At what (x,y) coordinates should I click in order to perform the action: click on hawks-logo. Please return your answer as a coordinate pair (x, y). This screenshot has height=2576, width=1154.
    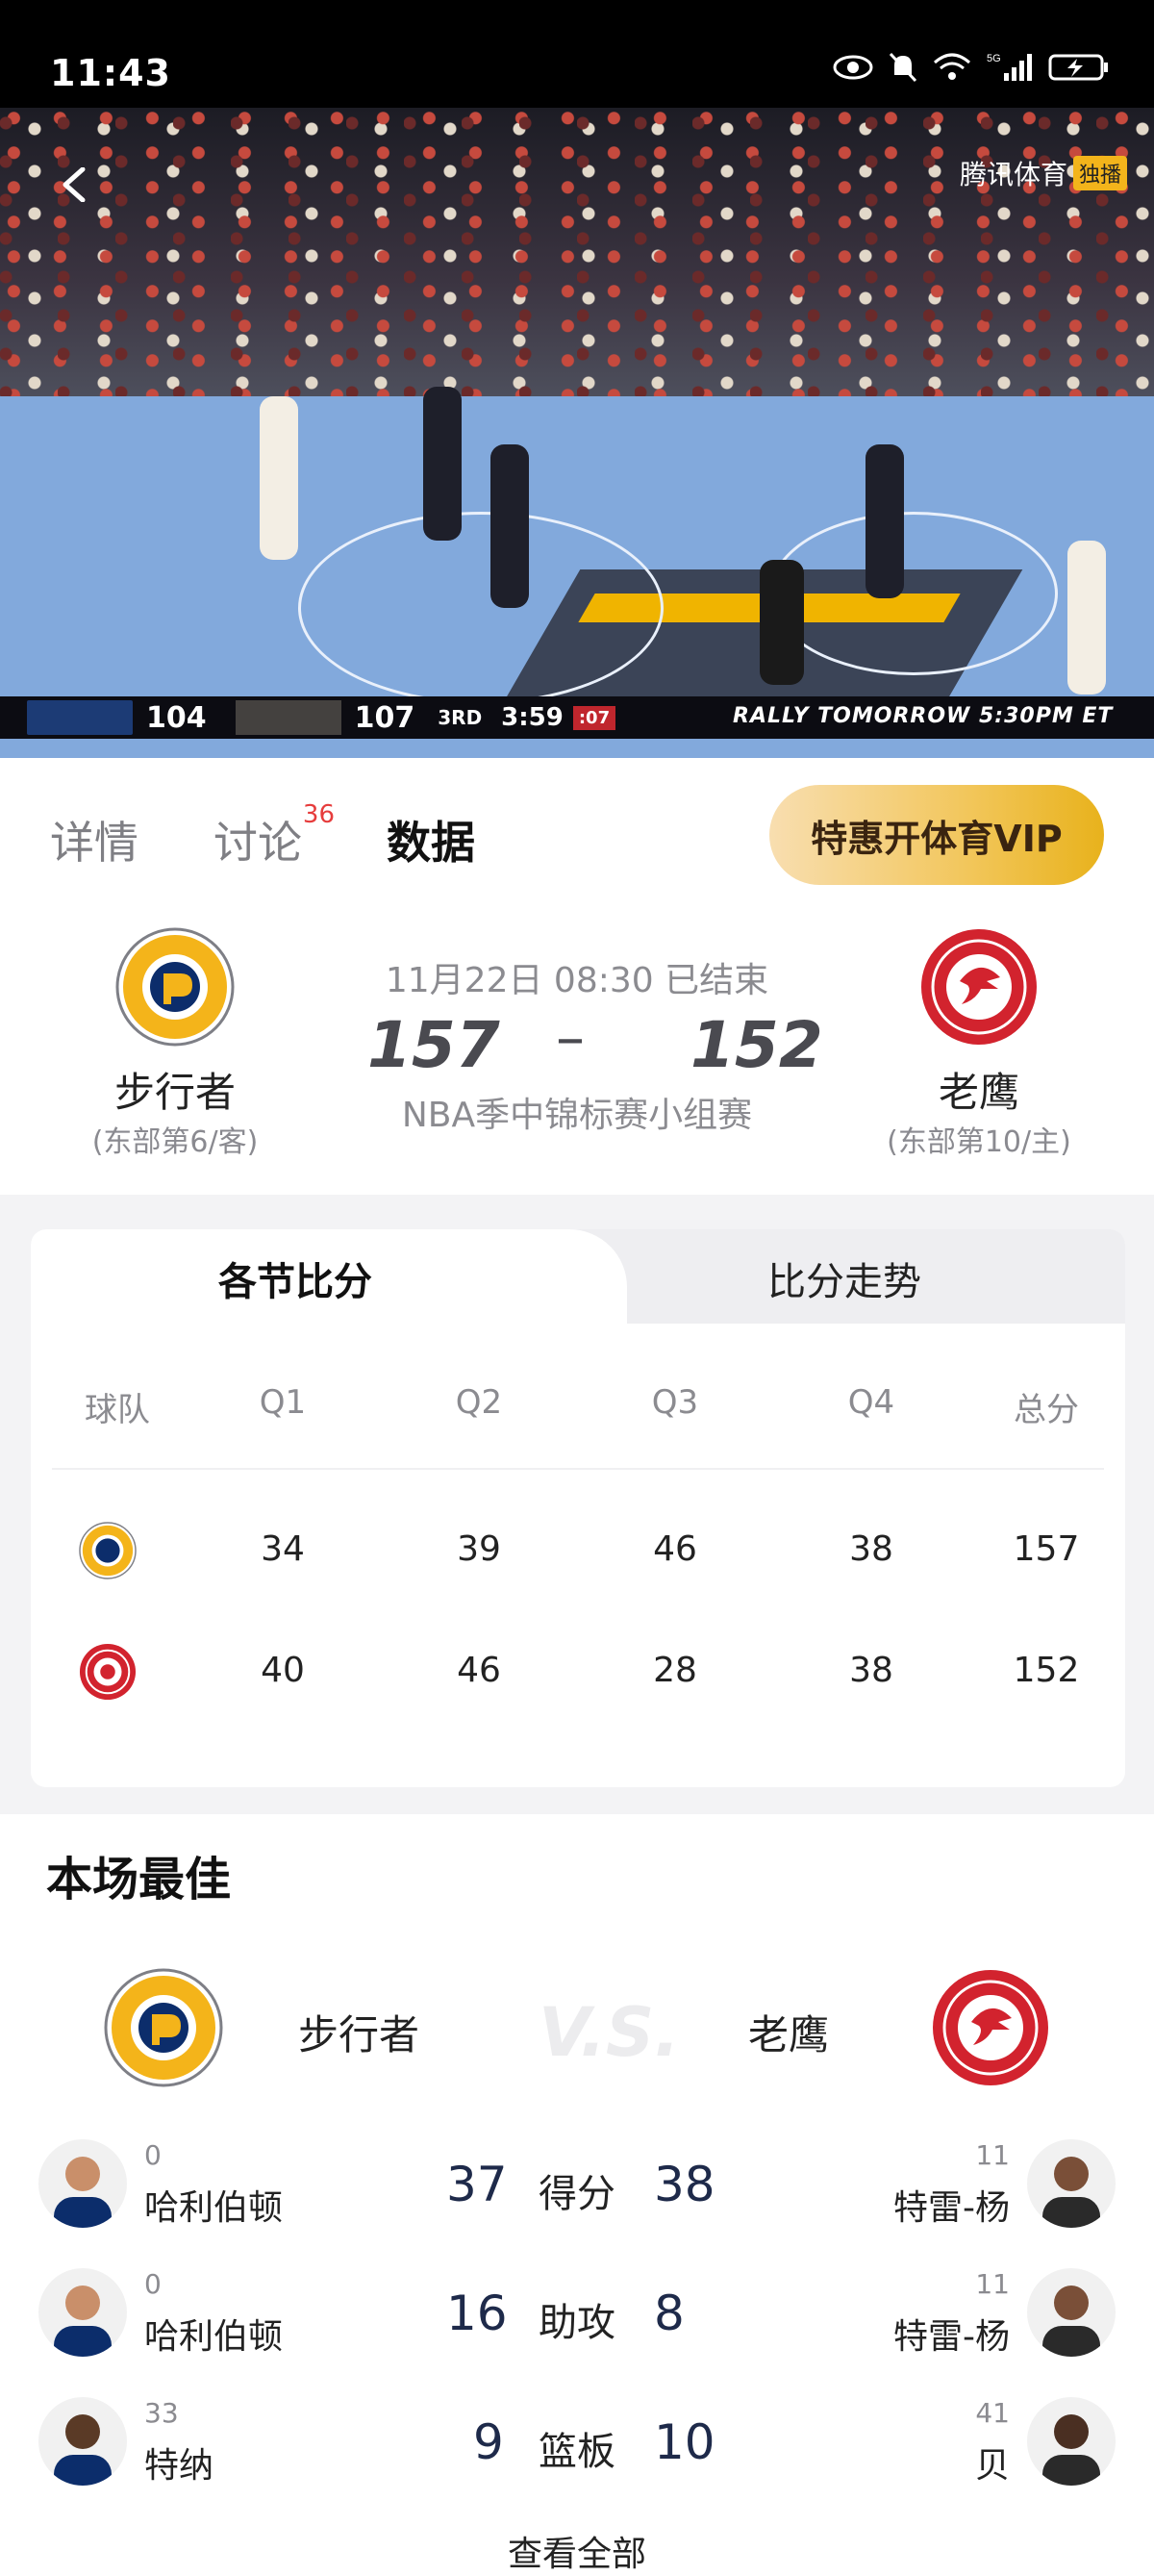
    Looking at the image, I should click on (979, 987).